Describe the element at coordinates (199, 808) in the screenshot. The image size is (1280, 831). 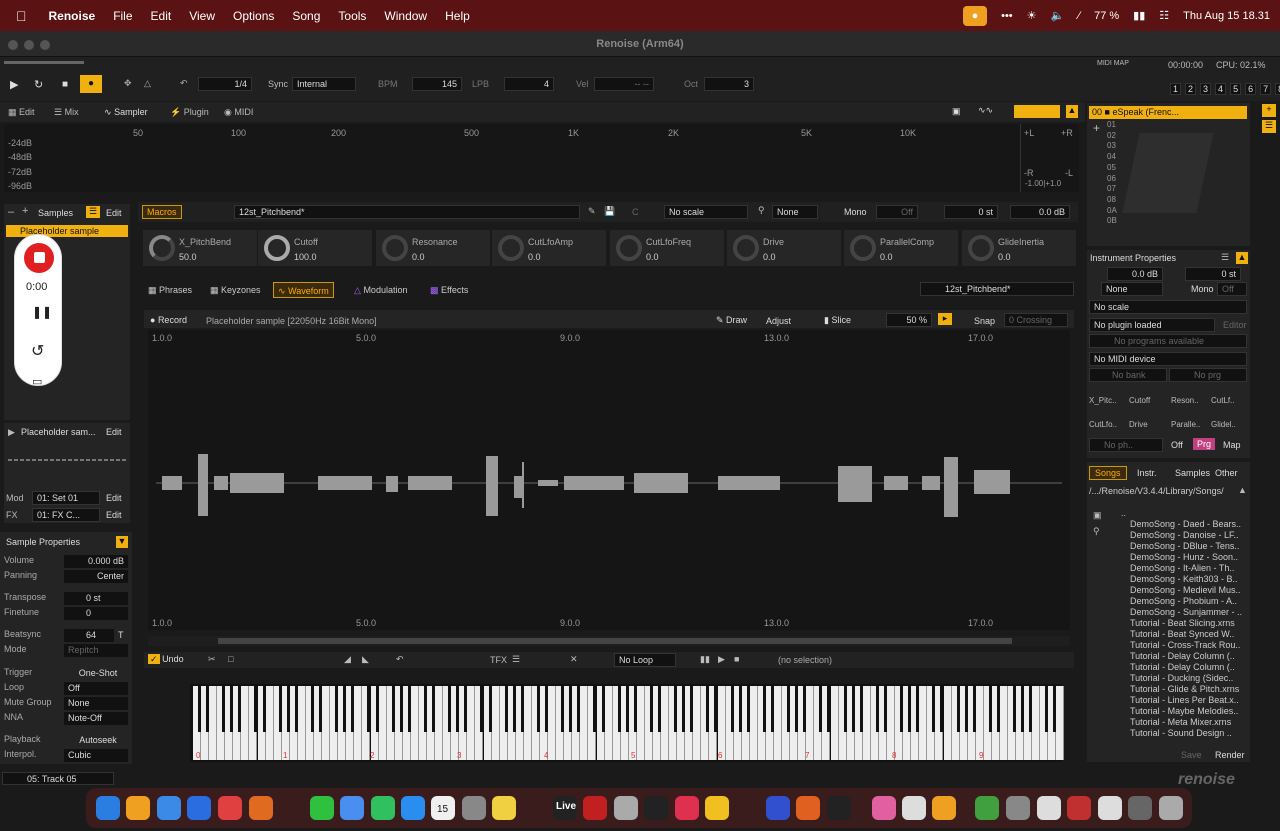
I see `safari-icon` at that location.